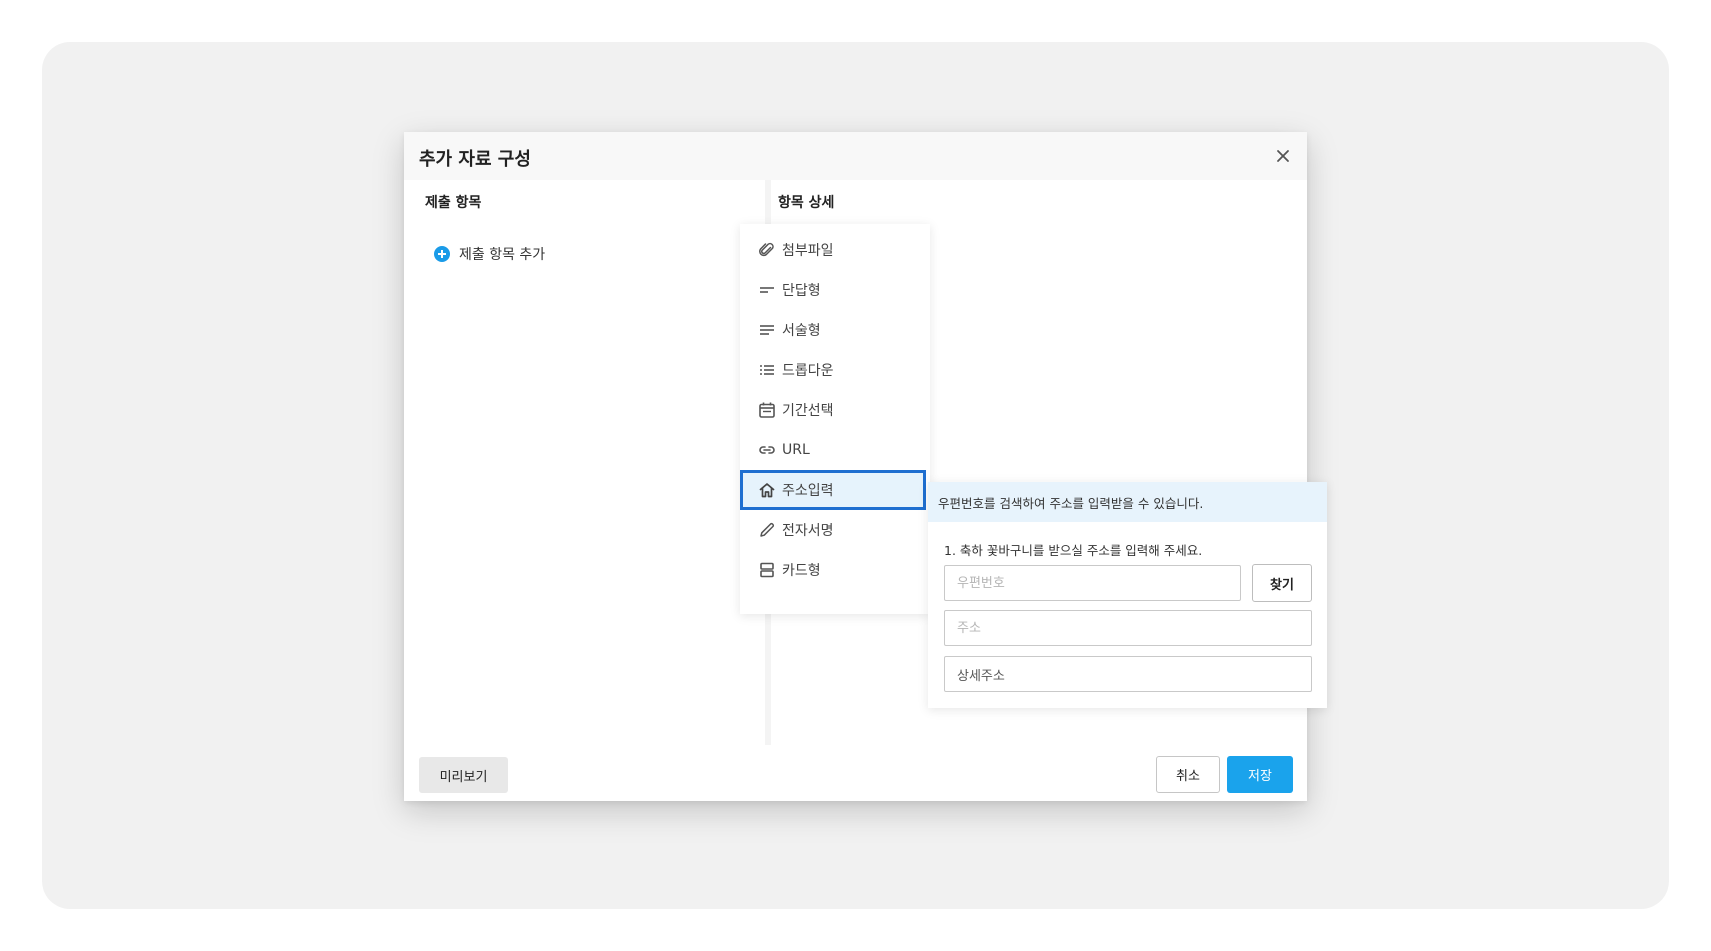 Image resolution: width=1711 pixels, height=951 pixels. I want to click on paperclip-icon, so click(766, 249).